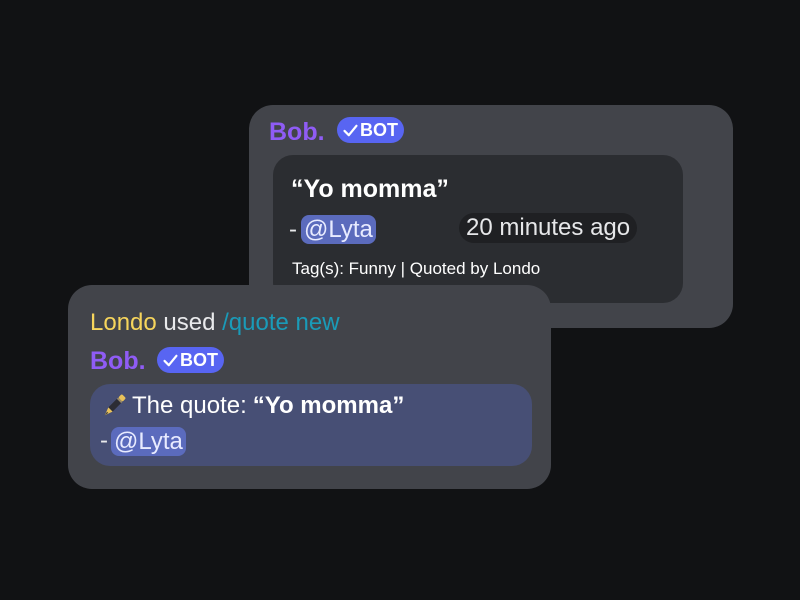 This screenshot has height=600, width=800. What do you see at coordinates (416, 268) in the screenshot?
I see `embed-footer: Tag(s): Funny | Quoted by Londo` at bounding box center [416, 268].